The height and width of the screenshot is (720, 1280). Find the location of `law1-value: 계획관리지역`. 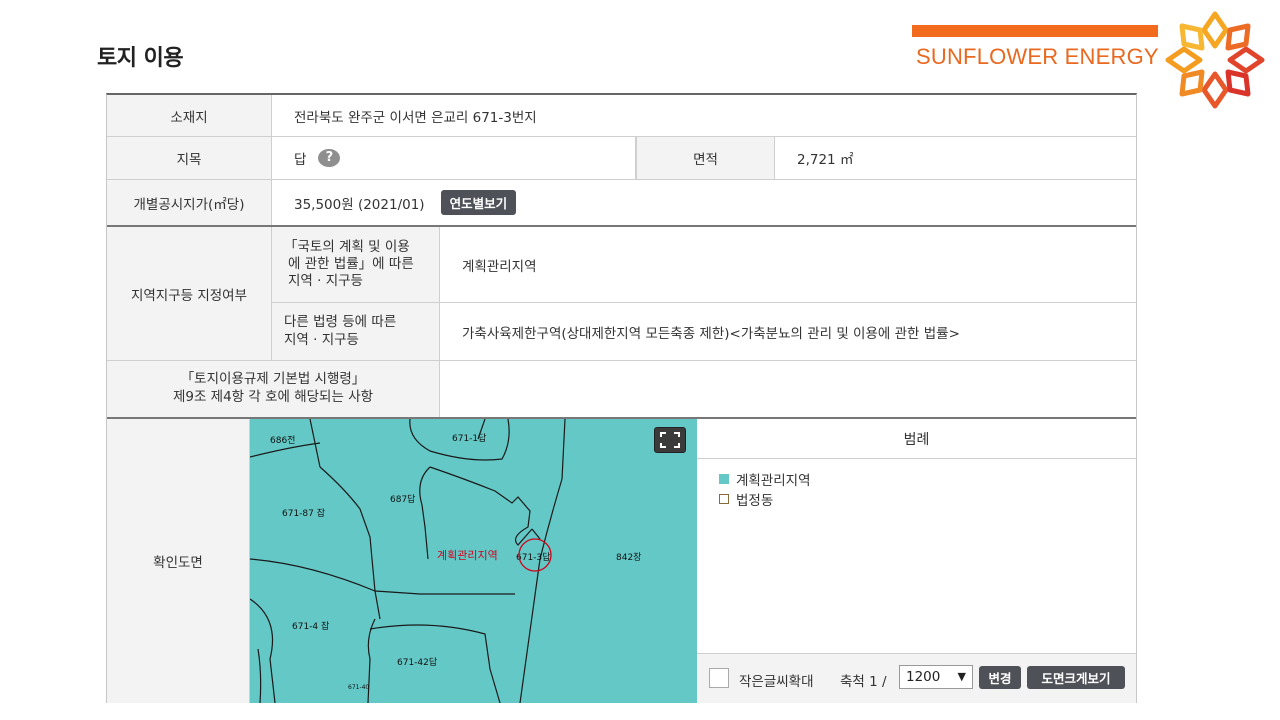

law1-value: 계획관리지역 is located at coordinates (499, 266).